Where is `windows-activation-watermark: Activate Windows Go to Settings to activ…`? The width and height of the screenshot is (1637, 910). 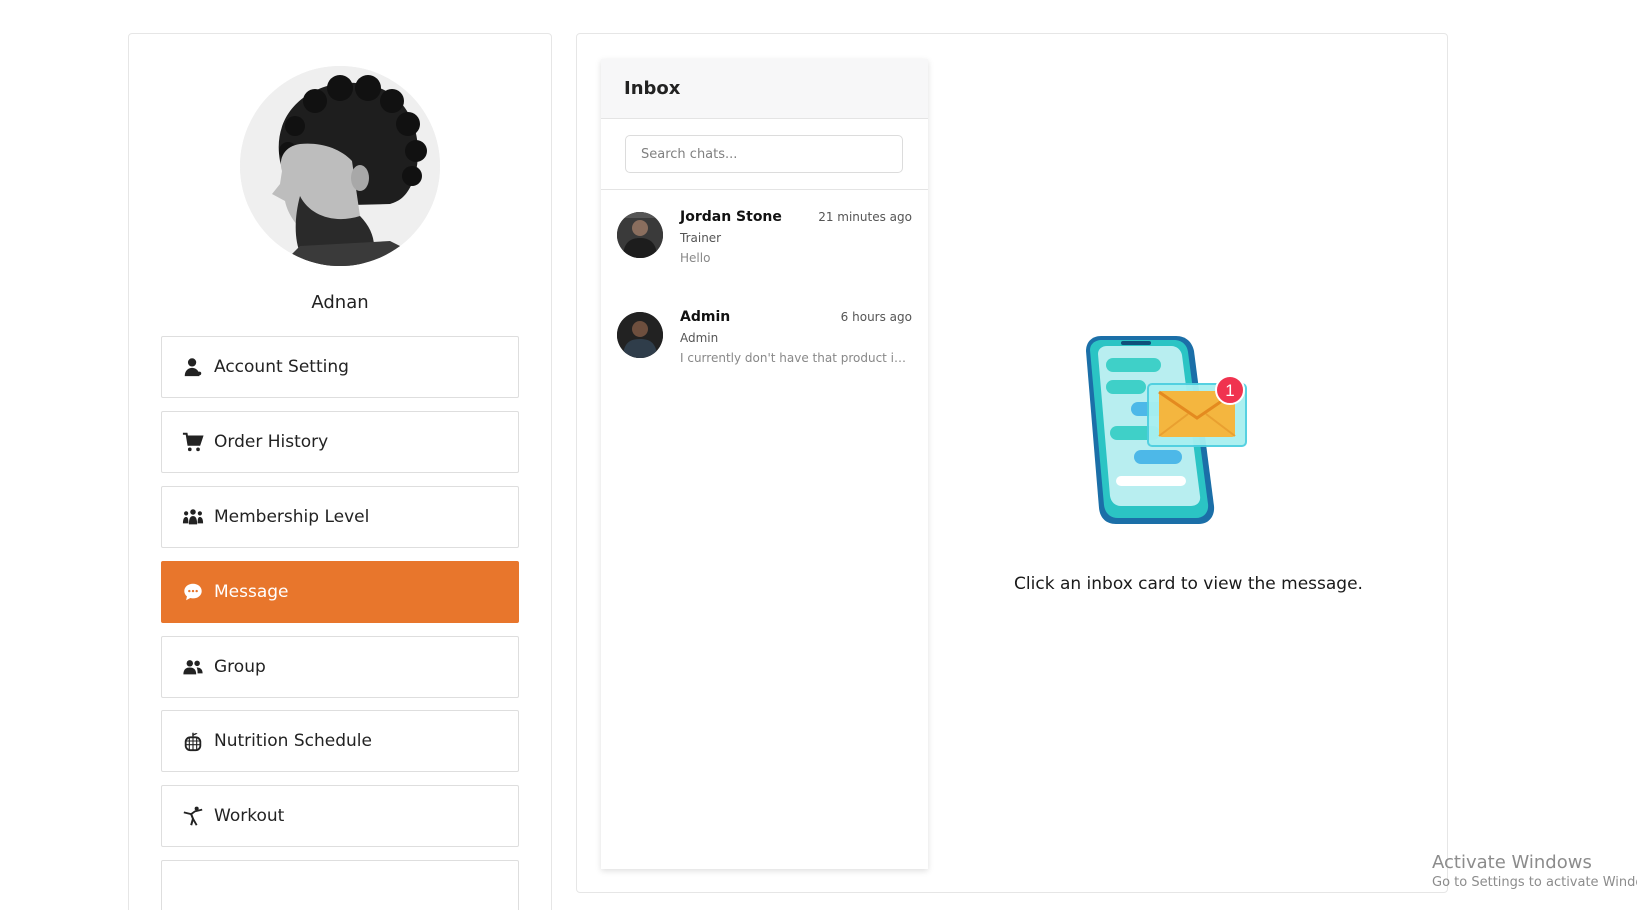 windows-activation-watermark: Activate Windows Go to Settings to activ… is located at coordinates (1534, 872).